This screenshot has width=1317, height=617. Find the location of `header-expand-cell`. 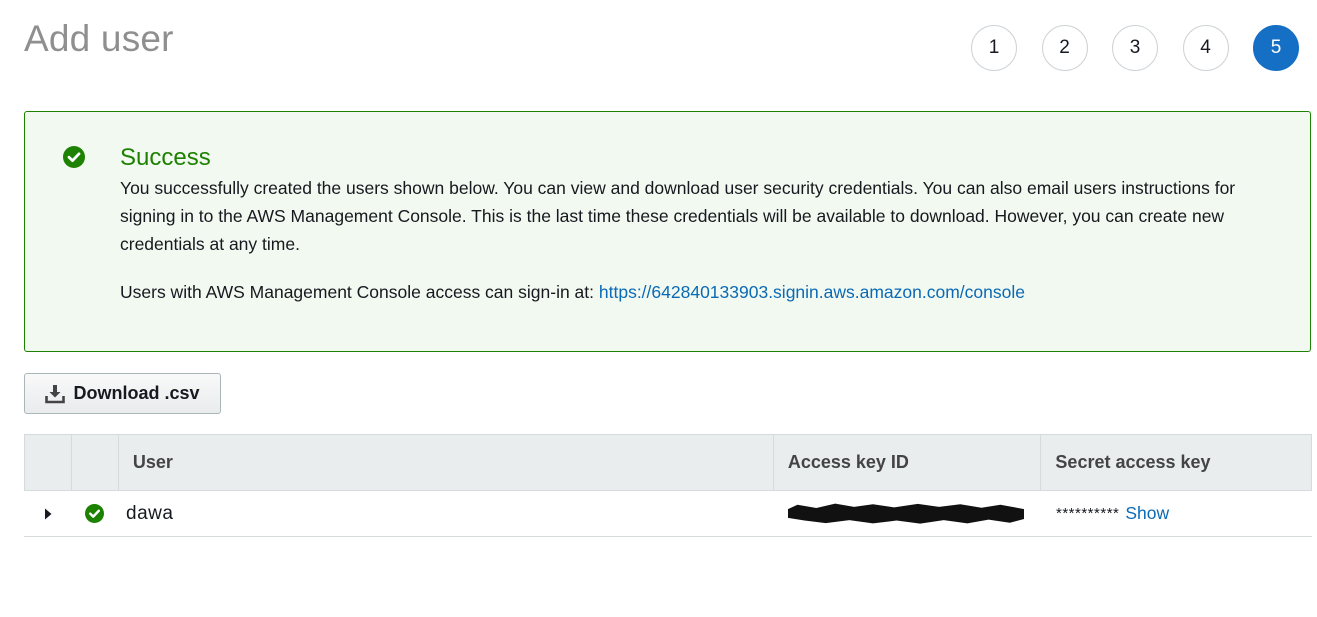

header-expand-cell is located at coordinates (48, 462).